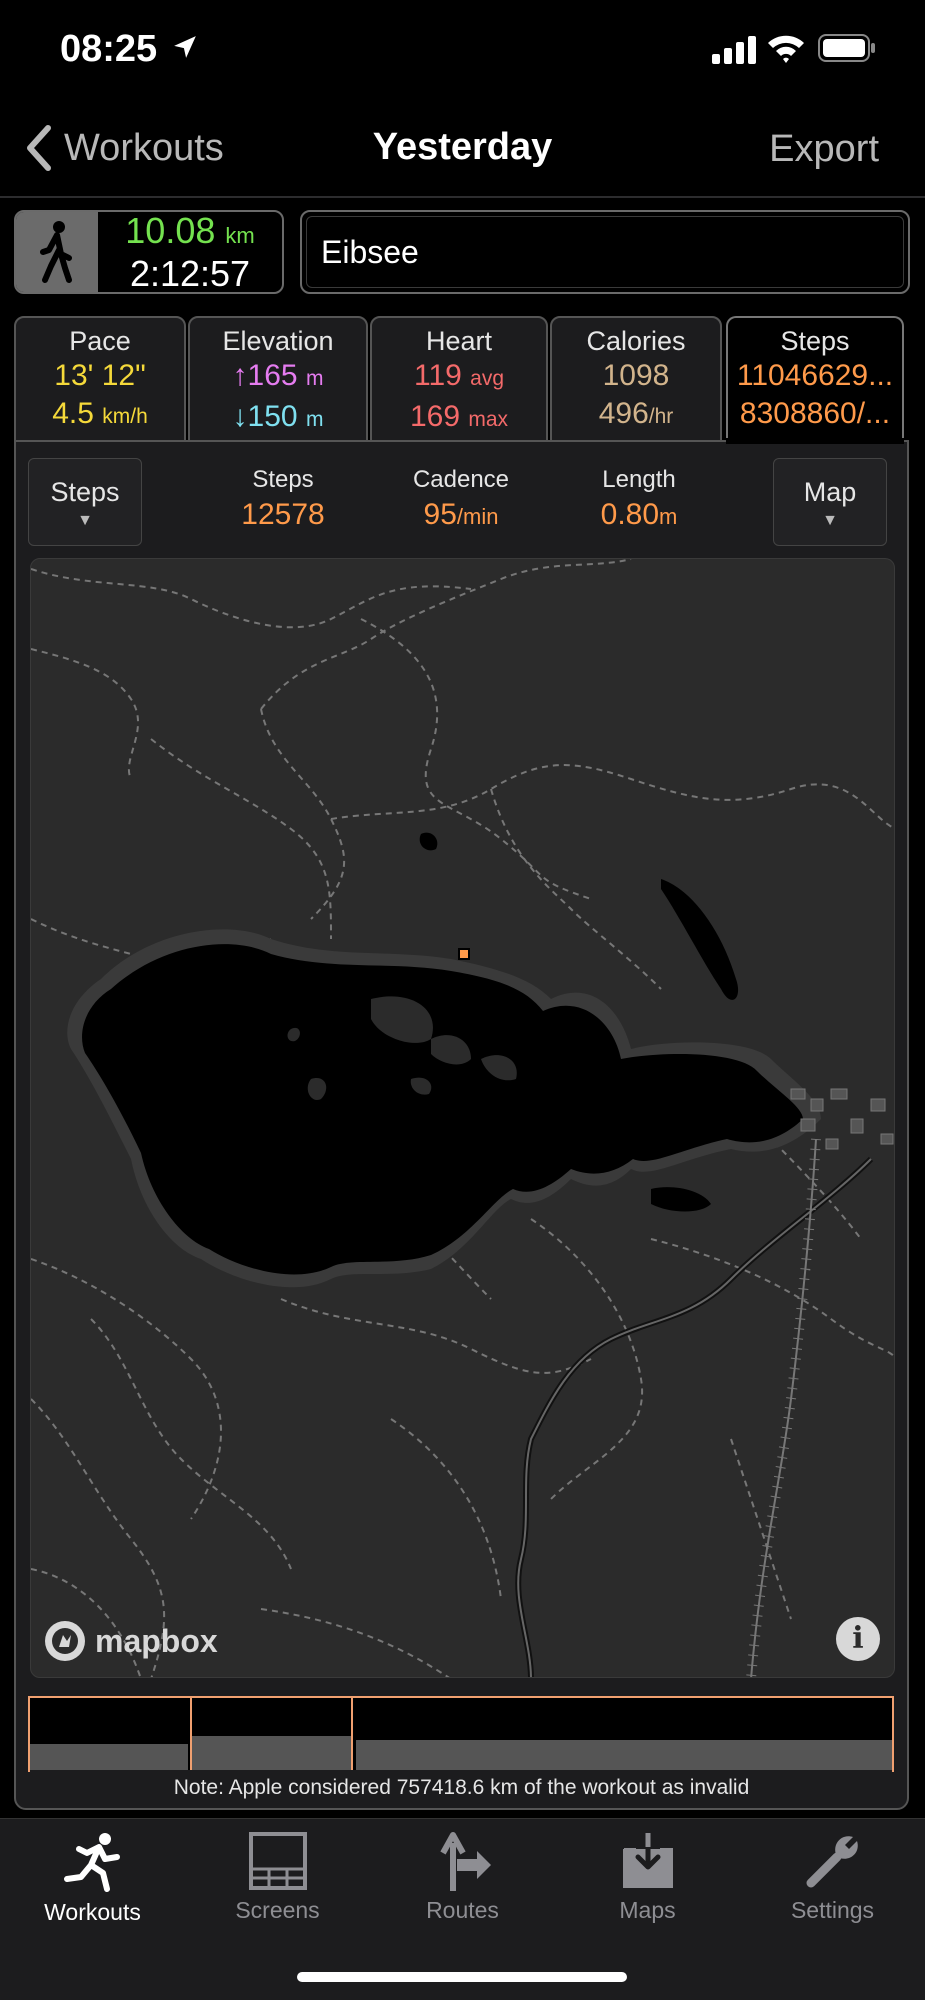 The width and height of the screenshot is (925, 2000). I want to click on workout-name-text: Eibsee, so click(605, 252).